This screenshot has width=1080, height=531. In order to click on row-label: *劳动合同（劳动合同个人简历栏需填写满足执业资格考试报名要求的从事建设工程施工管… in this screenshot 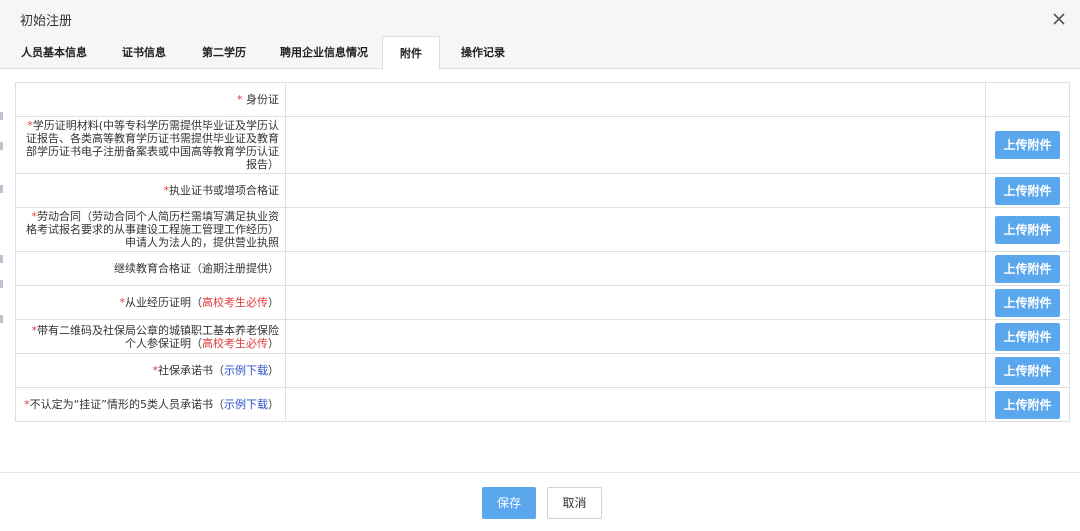, I will do `click(150, 229)`.